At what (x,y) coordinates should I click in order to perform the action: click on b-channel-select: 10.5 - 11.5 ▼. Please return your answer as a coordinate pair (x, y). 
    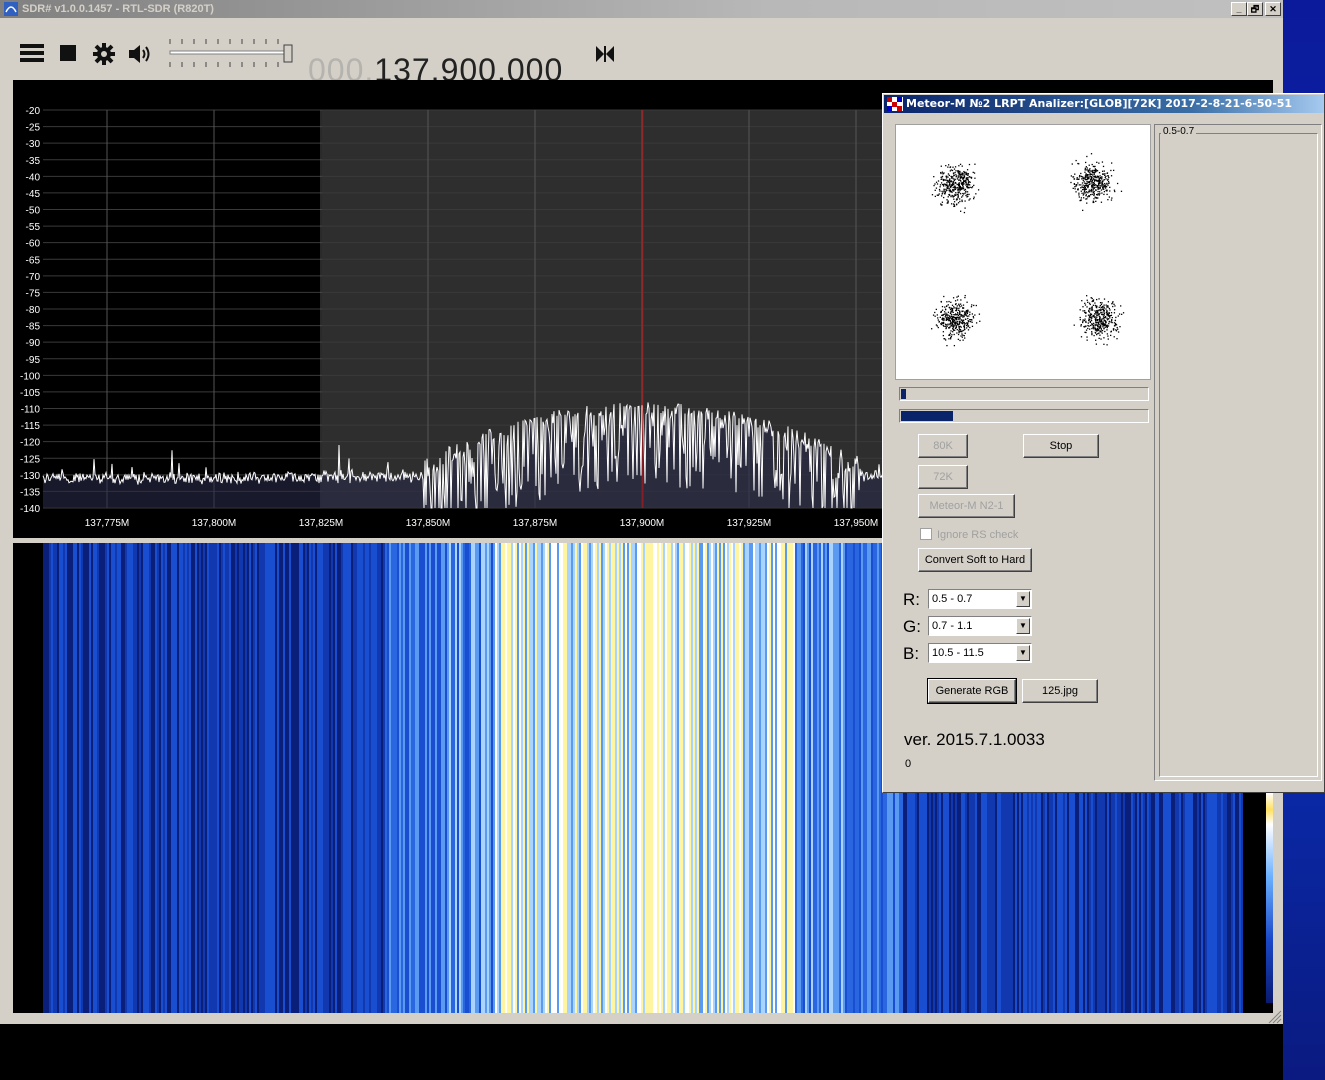
    Looking at the image, I should click on (980, 653).